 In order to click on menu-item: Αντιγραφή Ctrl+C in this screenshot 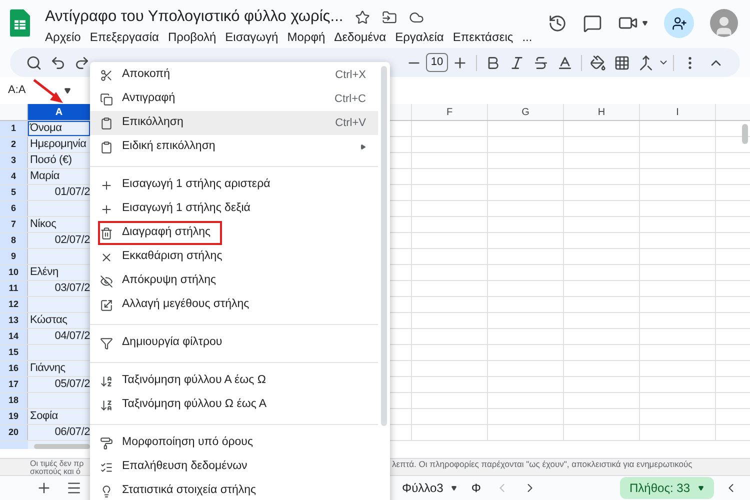, I will do `click(234, 99)`.